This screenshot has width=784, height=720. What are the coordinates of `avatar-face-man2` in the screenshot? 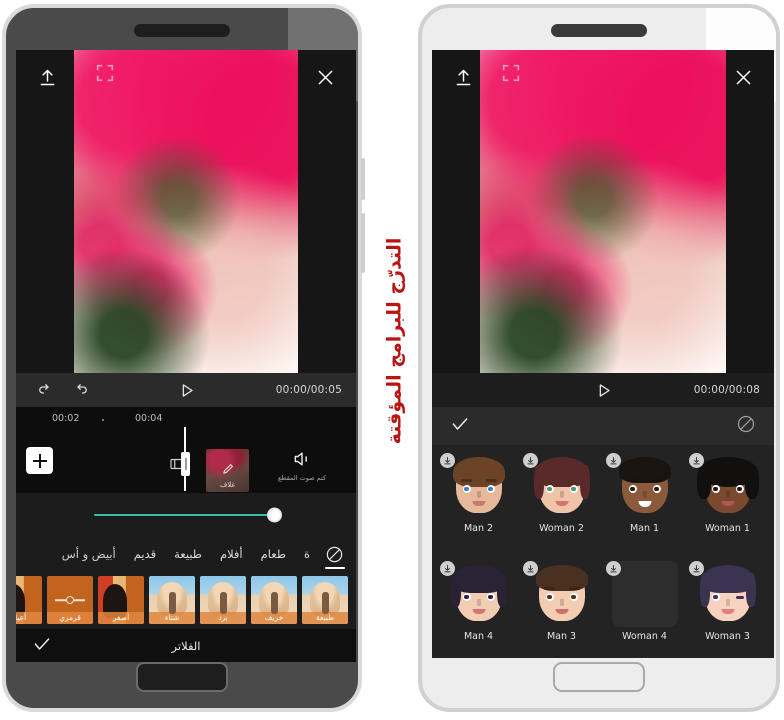 It's located at (479, 486).